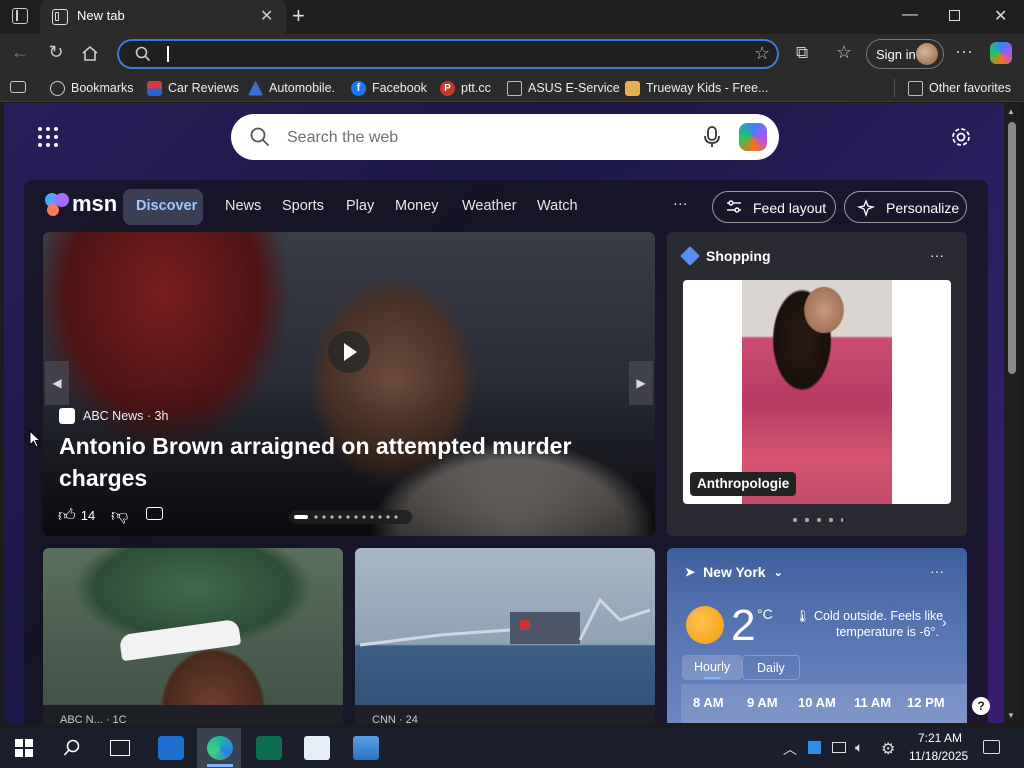  I want to click on taskbar-search-icon, so click(72, 748).